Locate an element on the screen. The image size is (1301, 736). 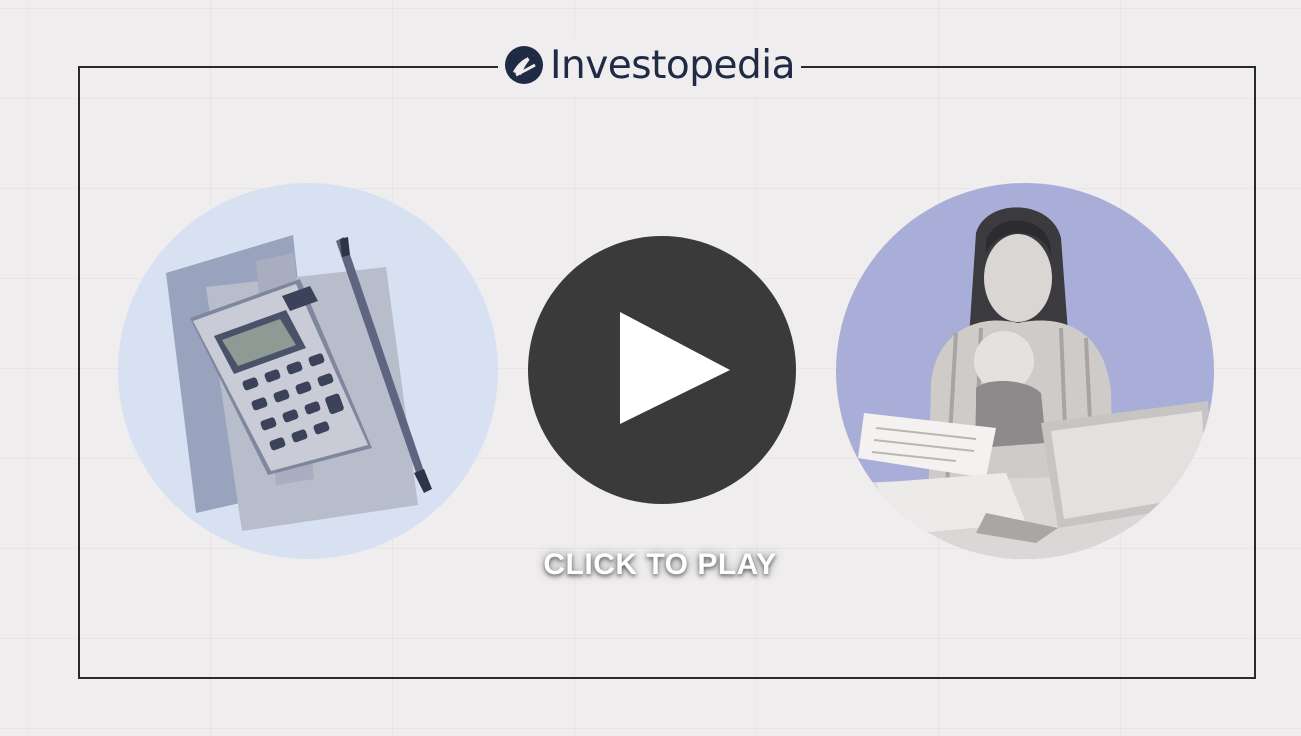
brand-name: Investopedia is located at coordinates (673, 65).